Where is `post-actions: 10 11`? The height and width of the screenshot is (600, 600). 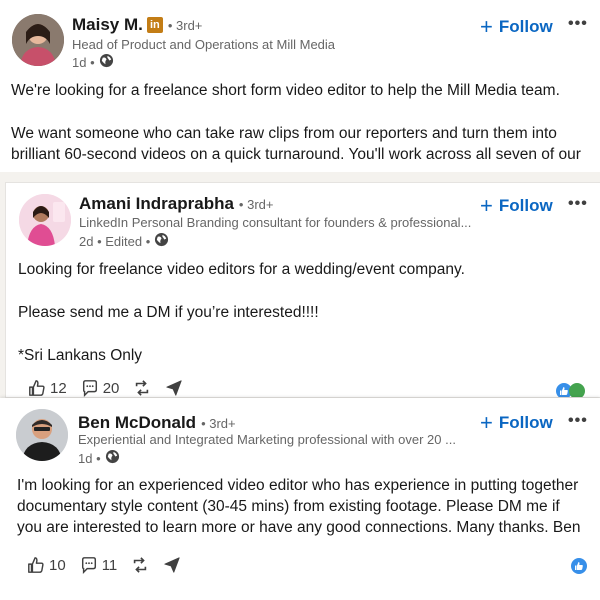 post-actions: 10 11 is located at coordinates (104, 565).